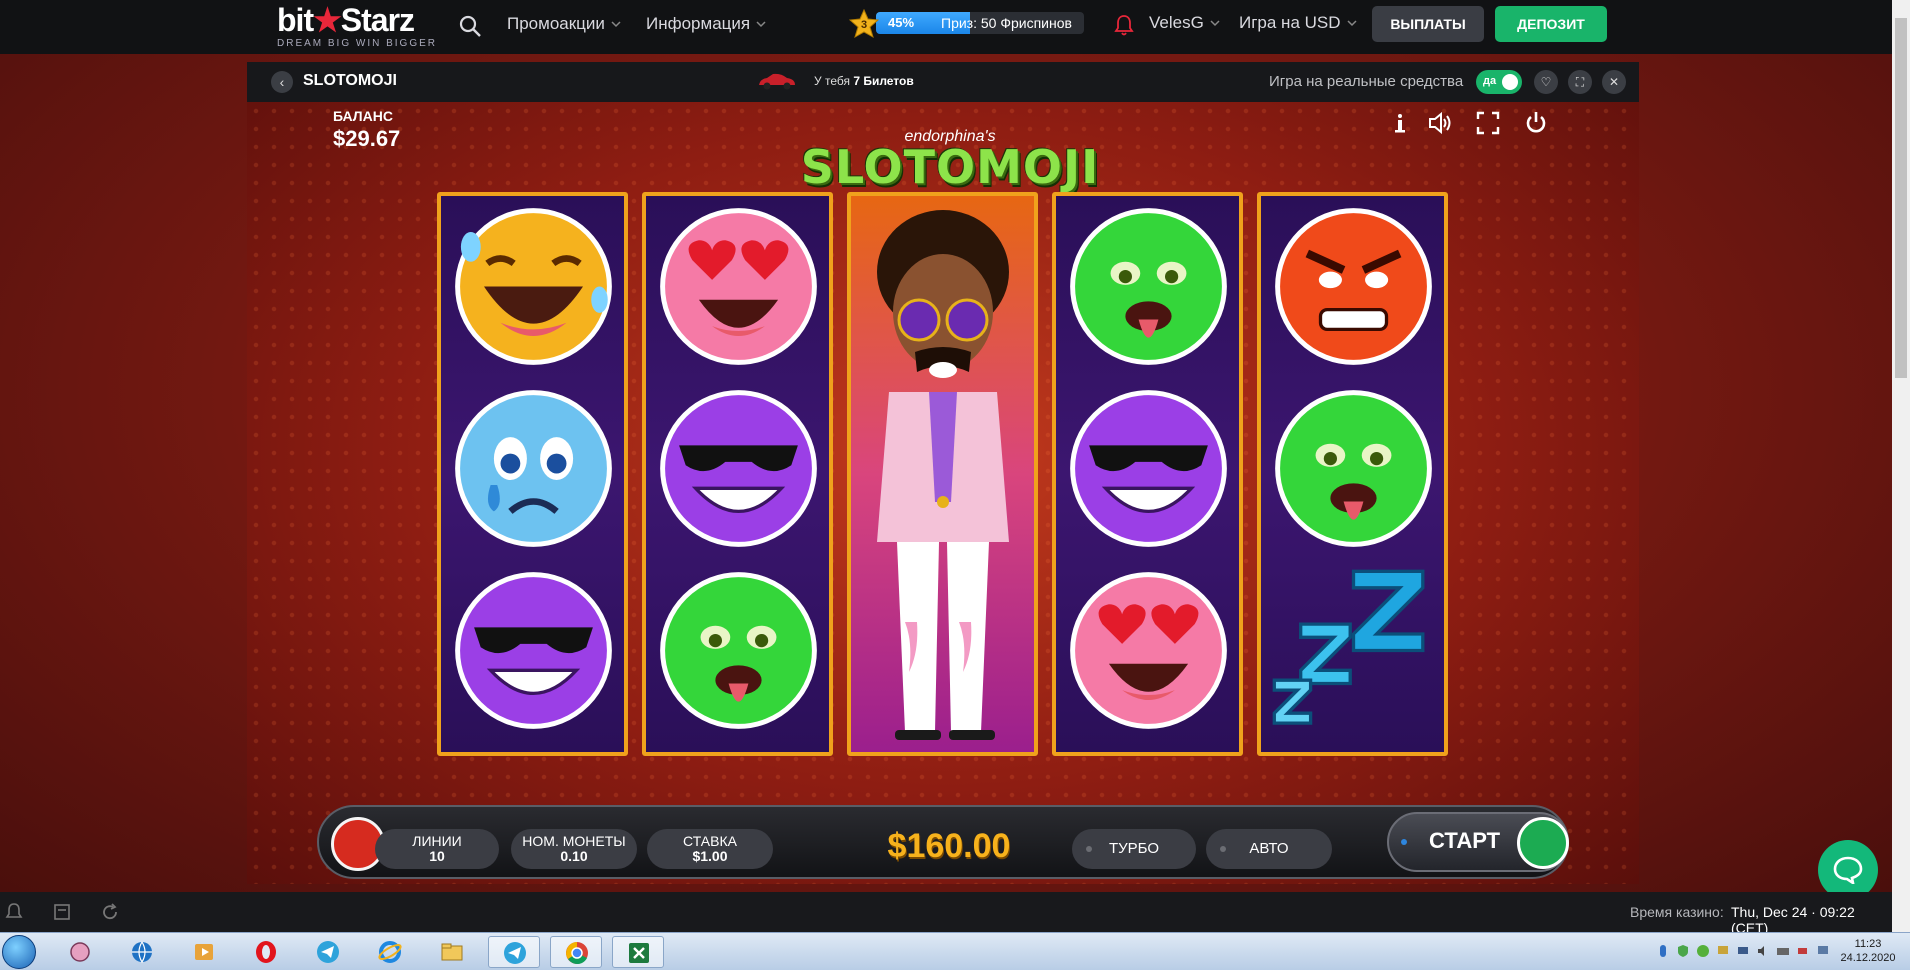  What do you see at coordinates (1803, 951) in the screenshot?
I see `tray-power-icon` at bounding box center [1803, 951].